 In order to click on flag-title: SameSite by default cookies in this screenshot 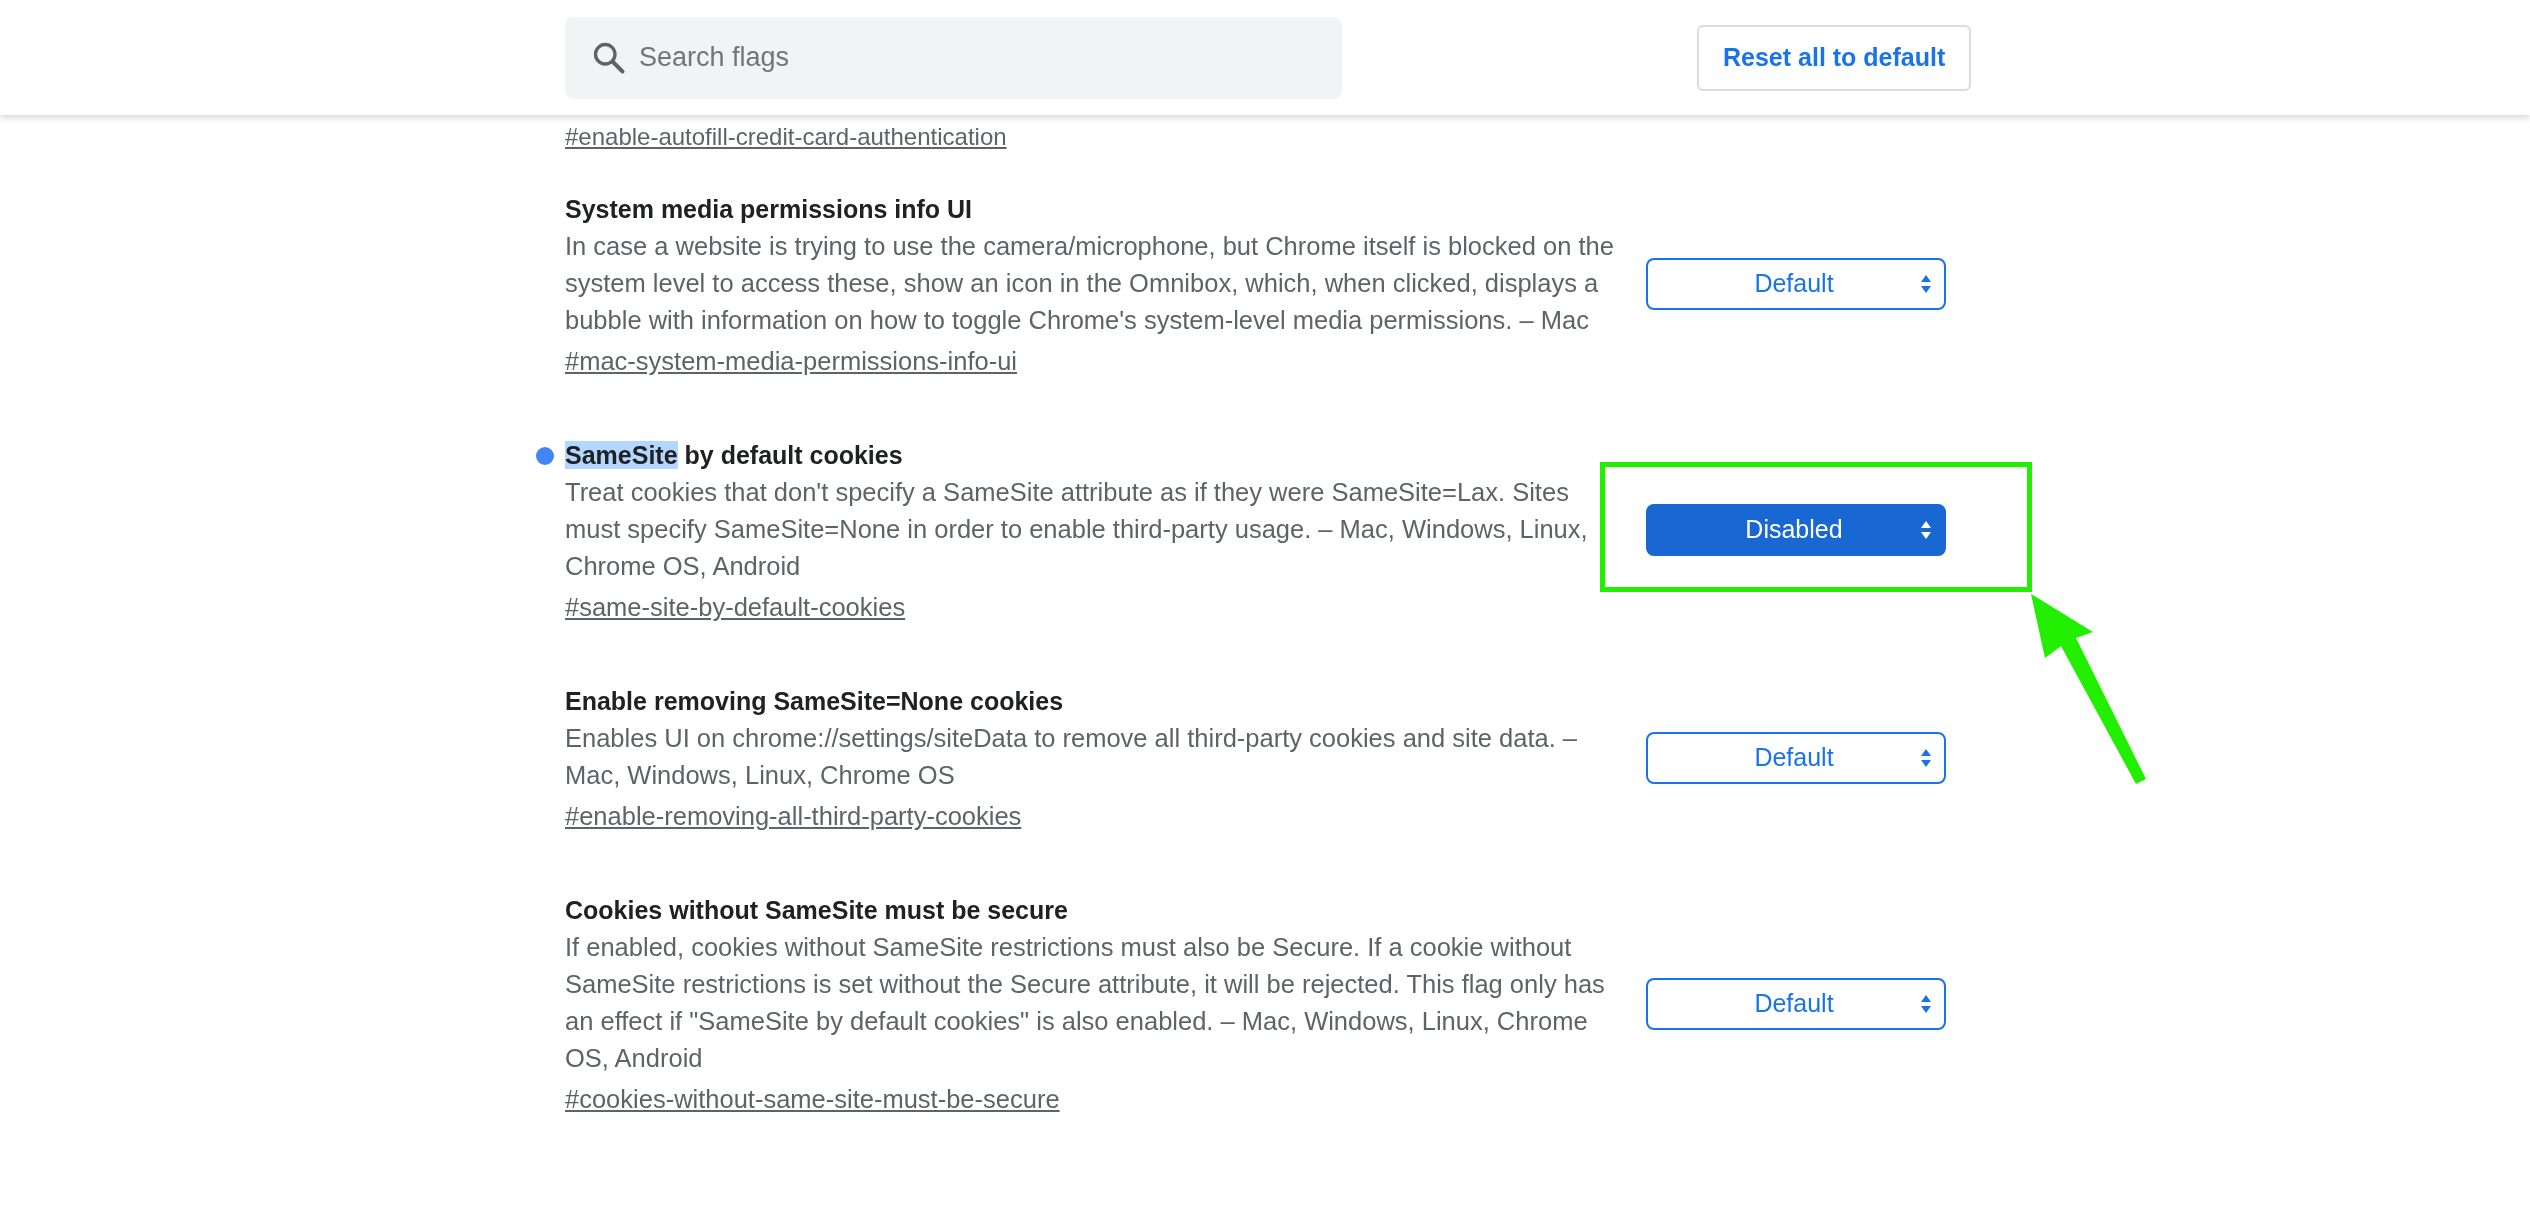, I will do `click(734, 455)`.